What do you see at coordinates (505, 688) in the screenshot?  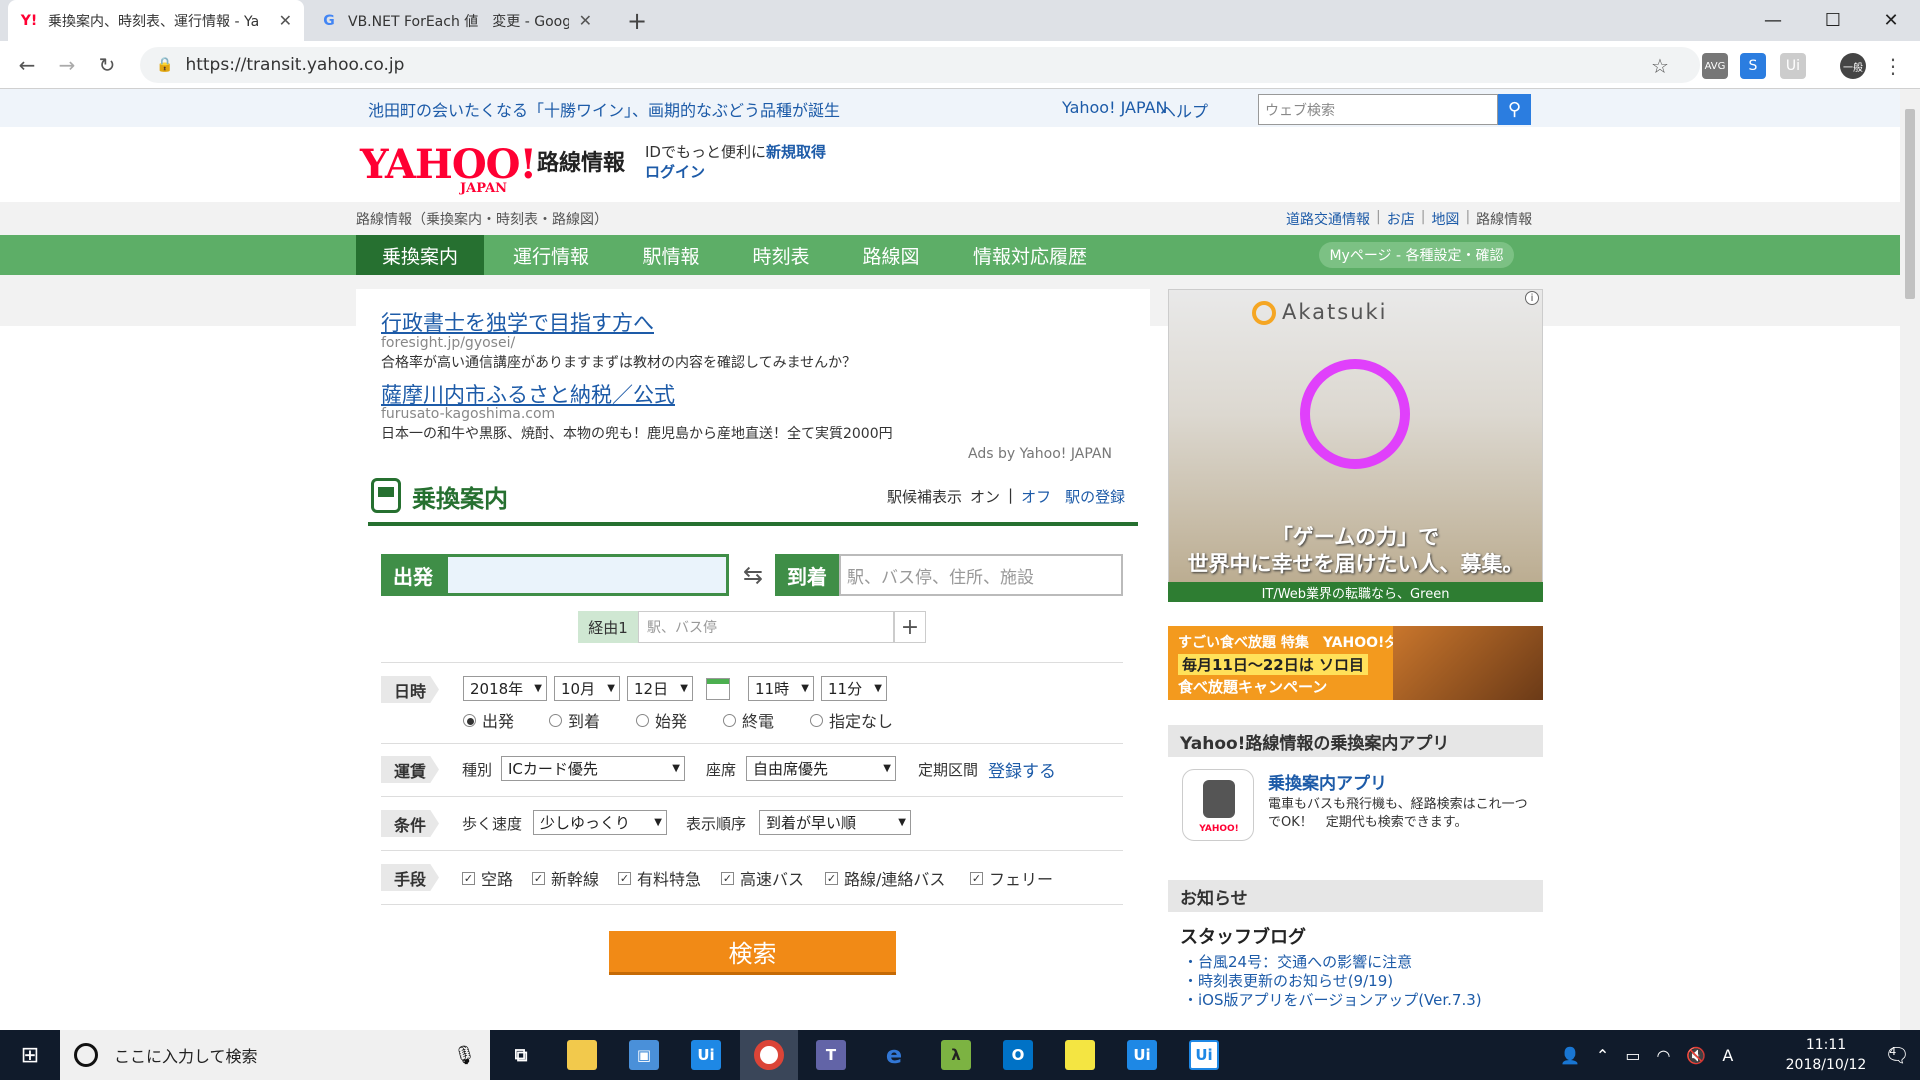 I see `year-select: 2018年 ▼` at bounding box center [505, 688].